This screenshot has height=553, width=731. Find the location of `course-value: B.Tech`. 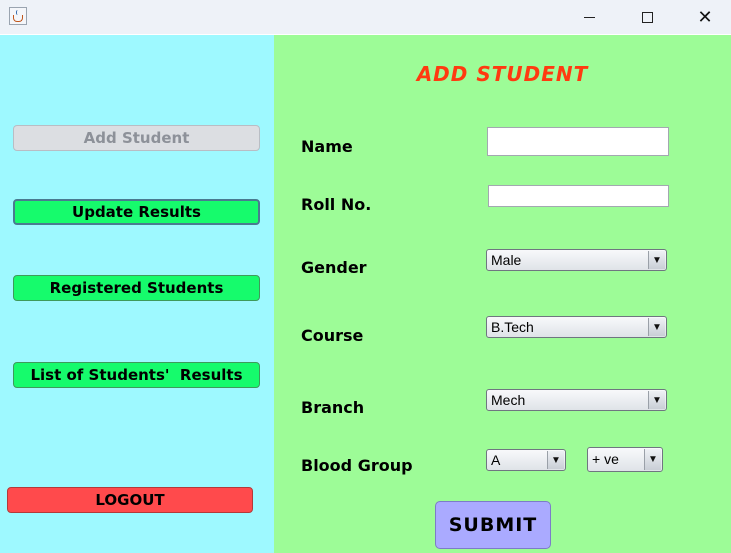

course-value: B.Tech is located at coordinates (512, 327).